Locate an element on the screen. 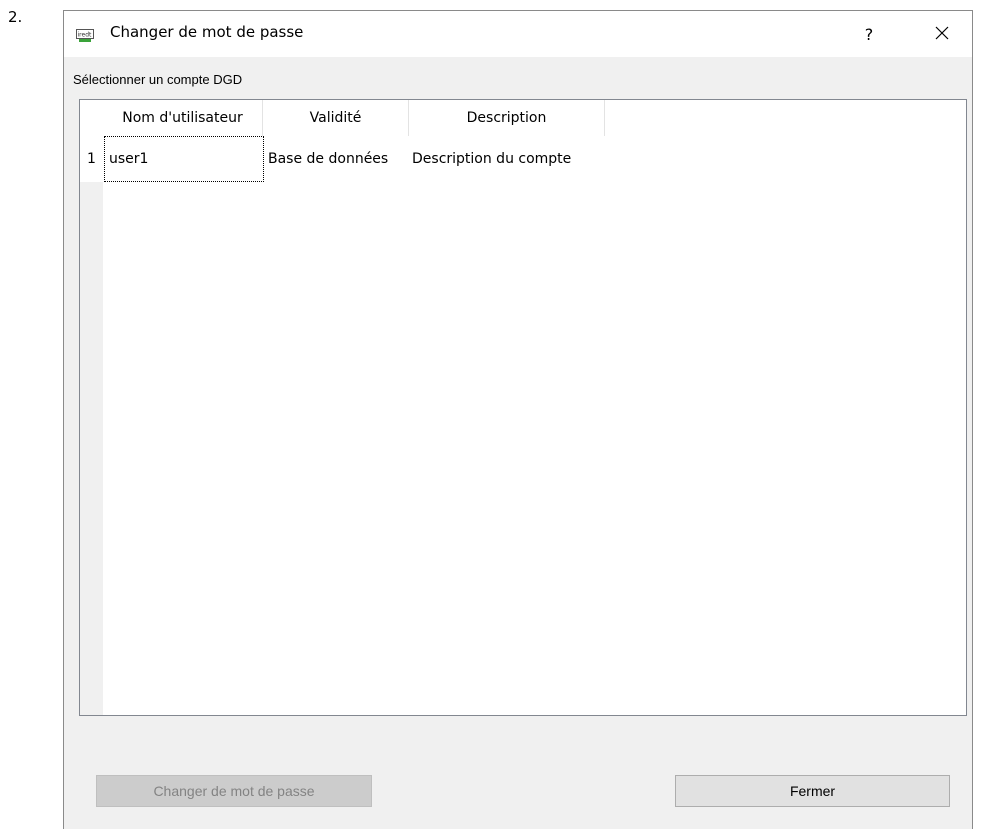  app-icon: iredt is located at coordinates (85, 34).